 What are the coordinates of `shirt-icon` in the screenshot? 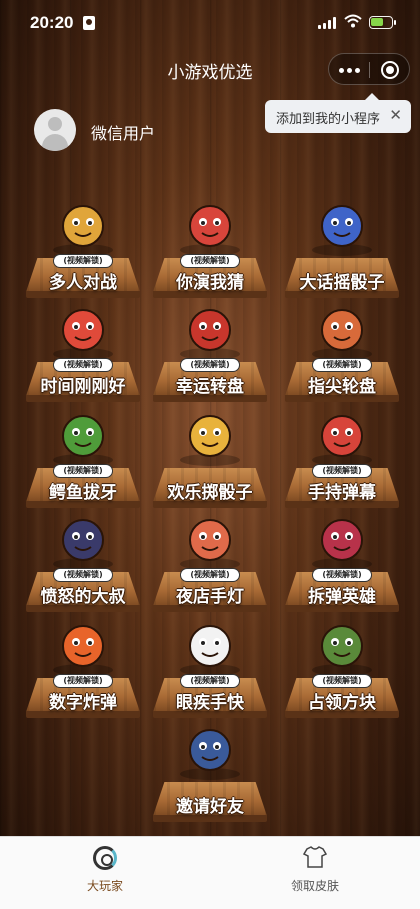 It's located at (315, 857).